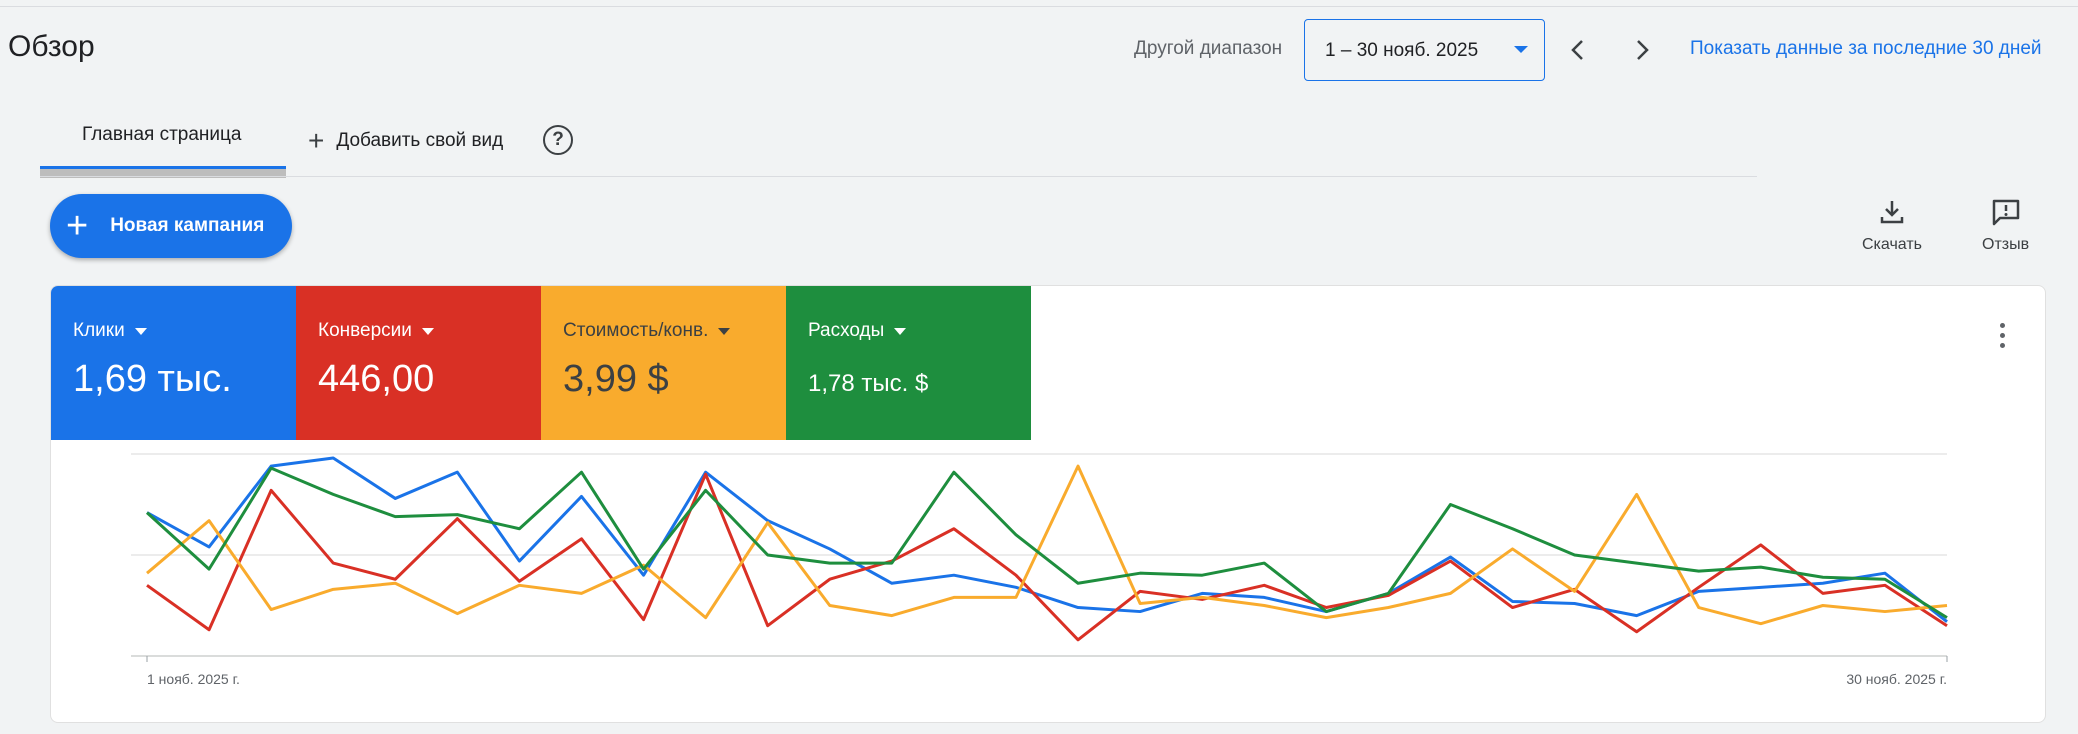 The image size is (2078, 734). What do you see at coordinates (152, 379) in the screenshot?
I see `metric-clicks-value: 1,69 тыс.` at bounding box center [152, 379].